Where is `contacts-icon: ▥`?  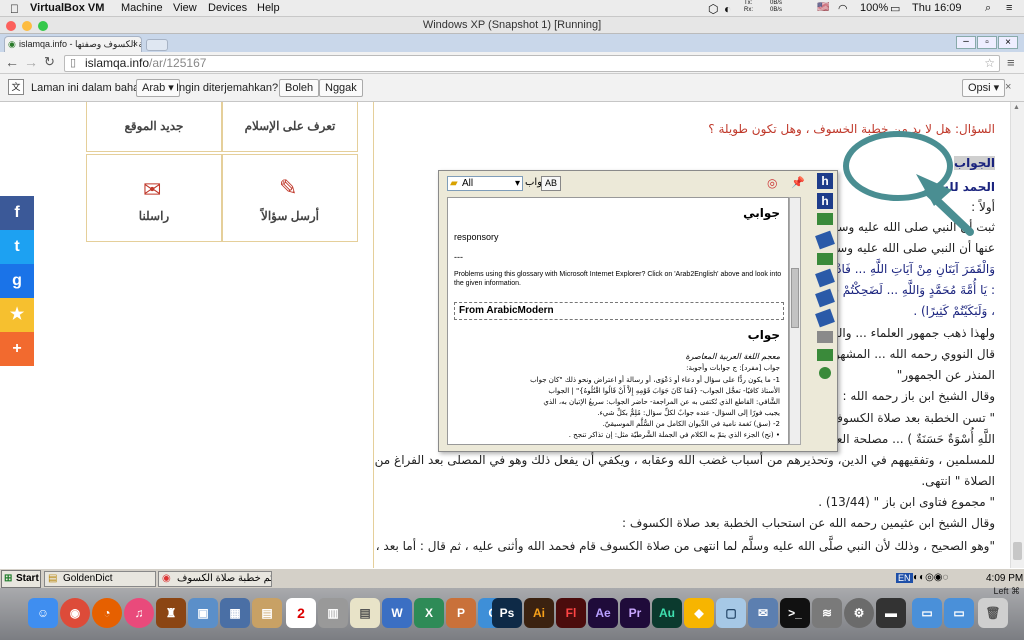
contacts-icon: ▥ is located at coordinates (333, 613).